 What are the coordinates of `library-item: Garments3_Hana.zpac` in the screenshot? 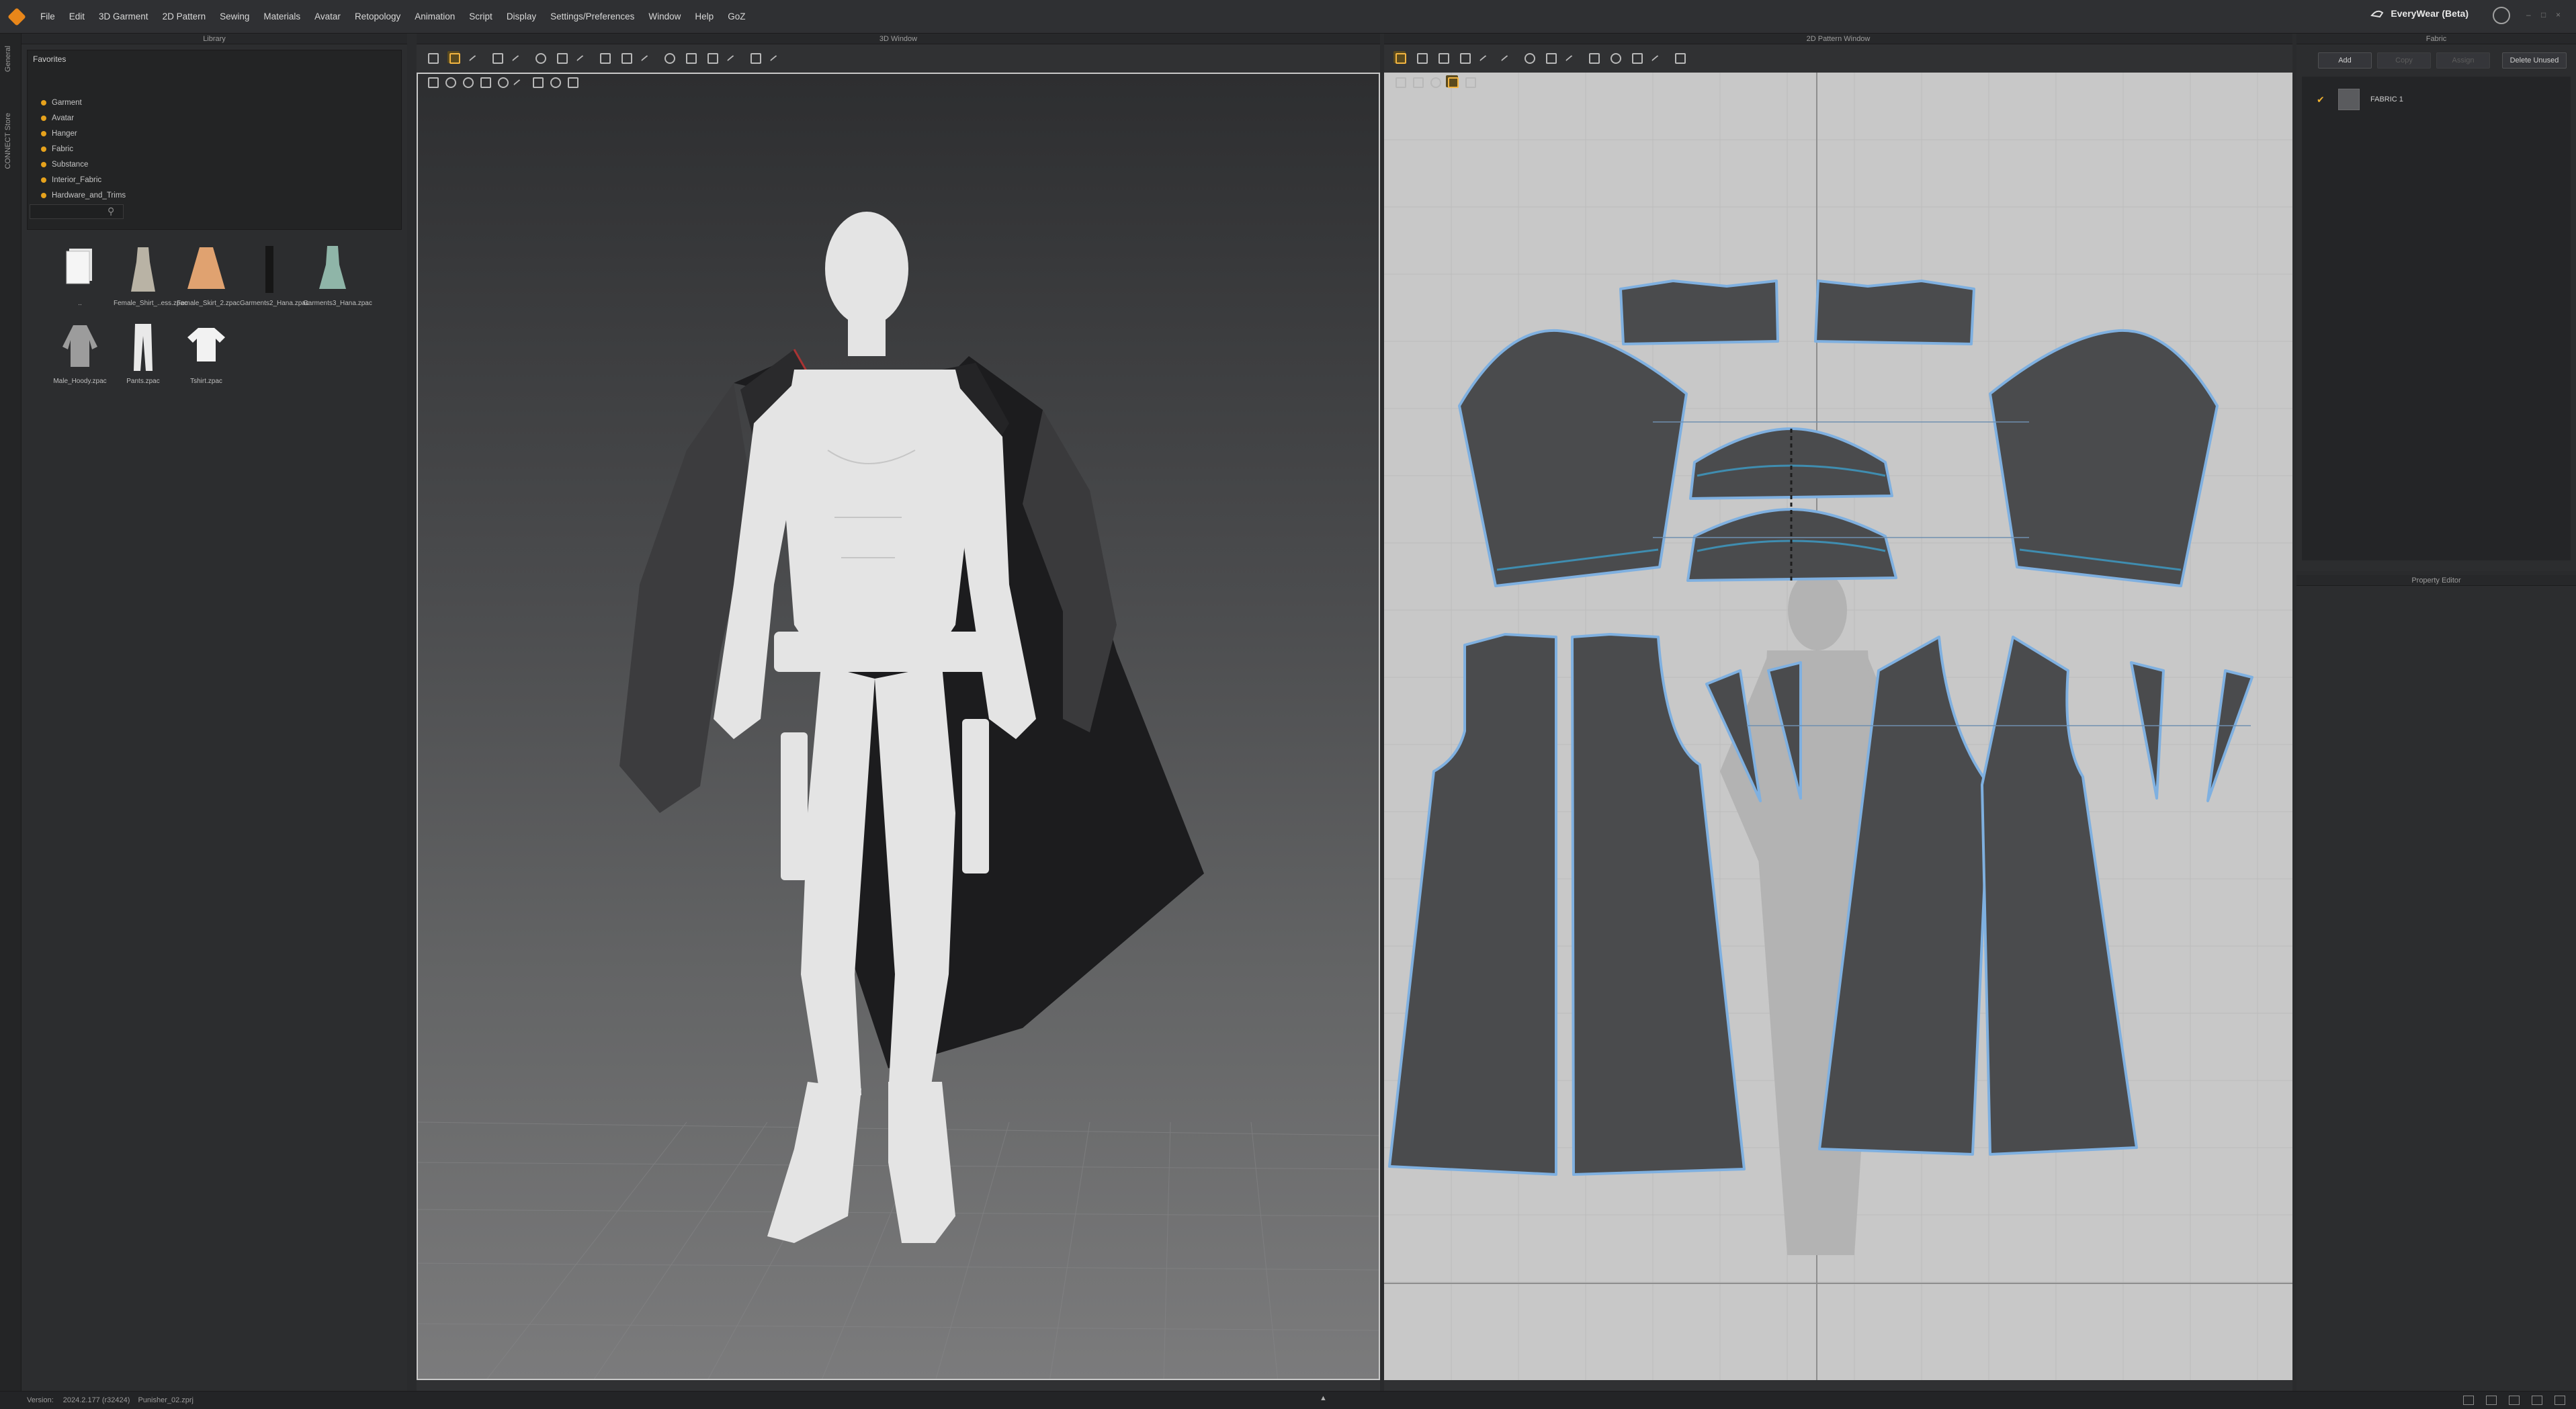 It's located at (336, 275).